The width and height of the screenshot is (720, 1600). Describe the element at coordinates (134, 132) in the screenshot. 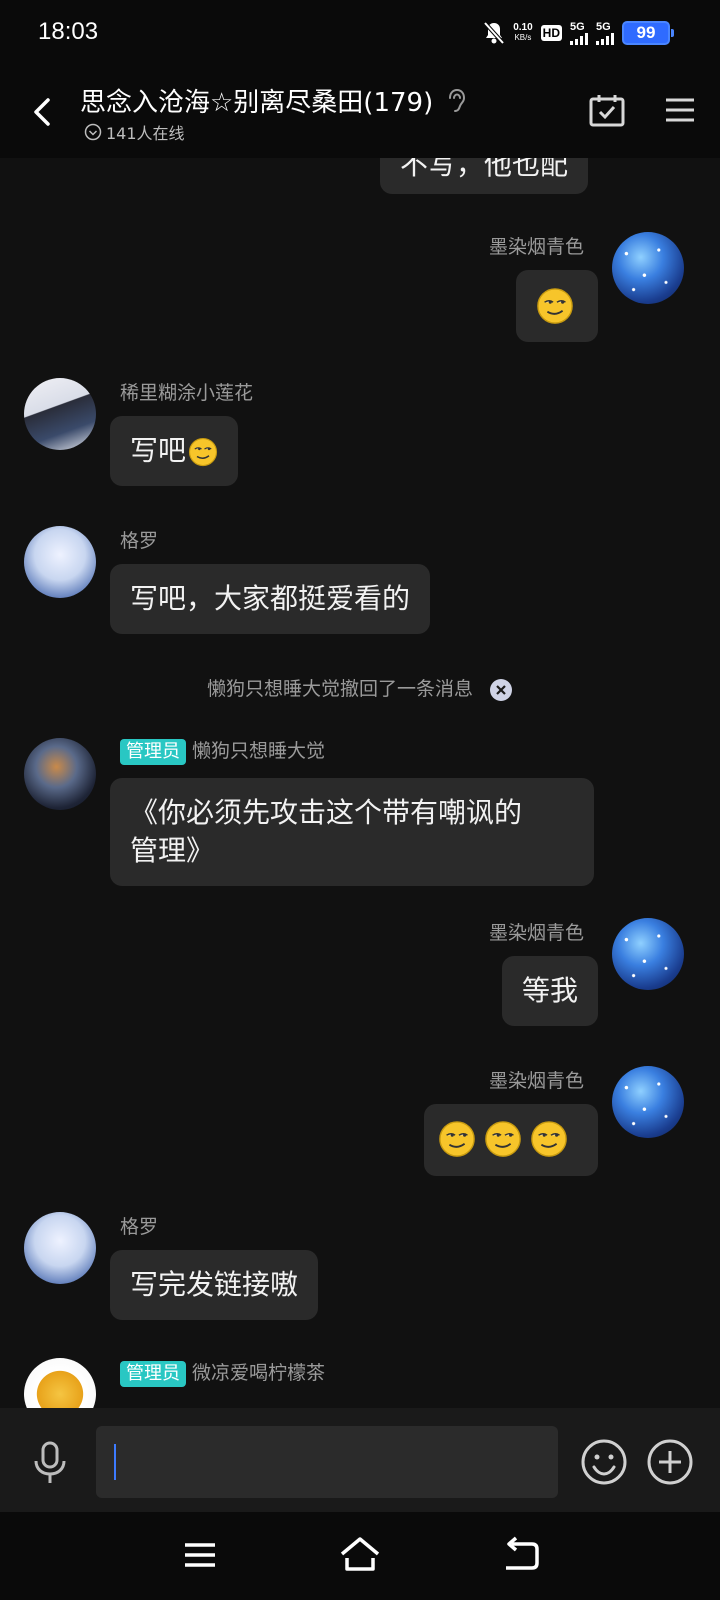

I see `online-count: 141人在线` at that location.